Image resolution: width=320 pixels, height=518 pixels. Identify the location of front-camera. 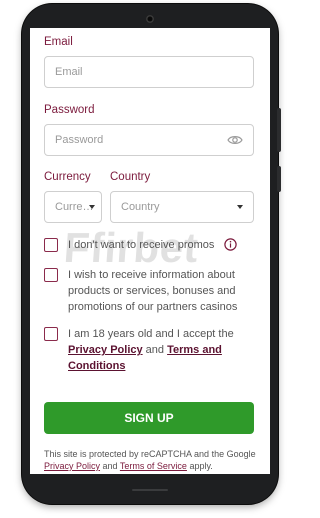
(150, 19).